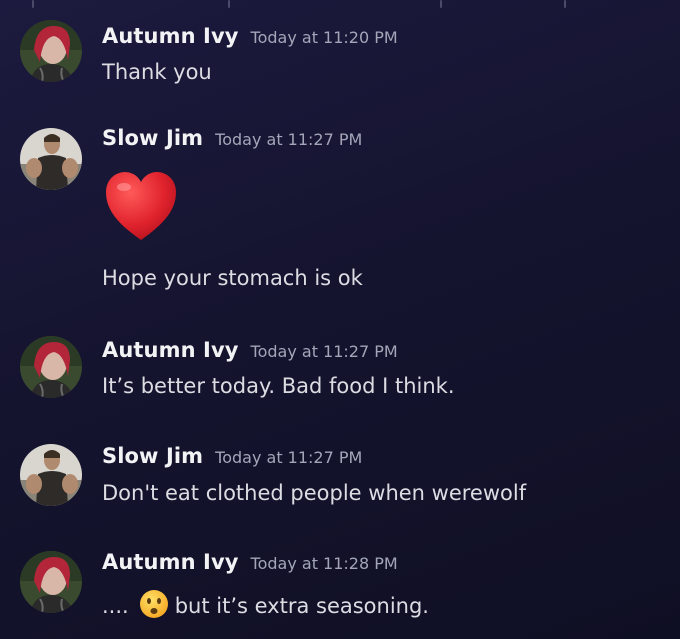 The height and width of the screenshot is (639, 680). Describe the element at coordinates (157, 72) in the screenshot. I see `message-text: Thank you` at that location.